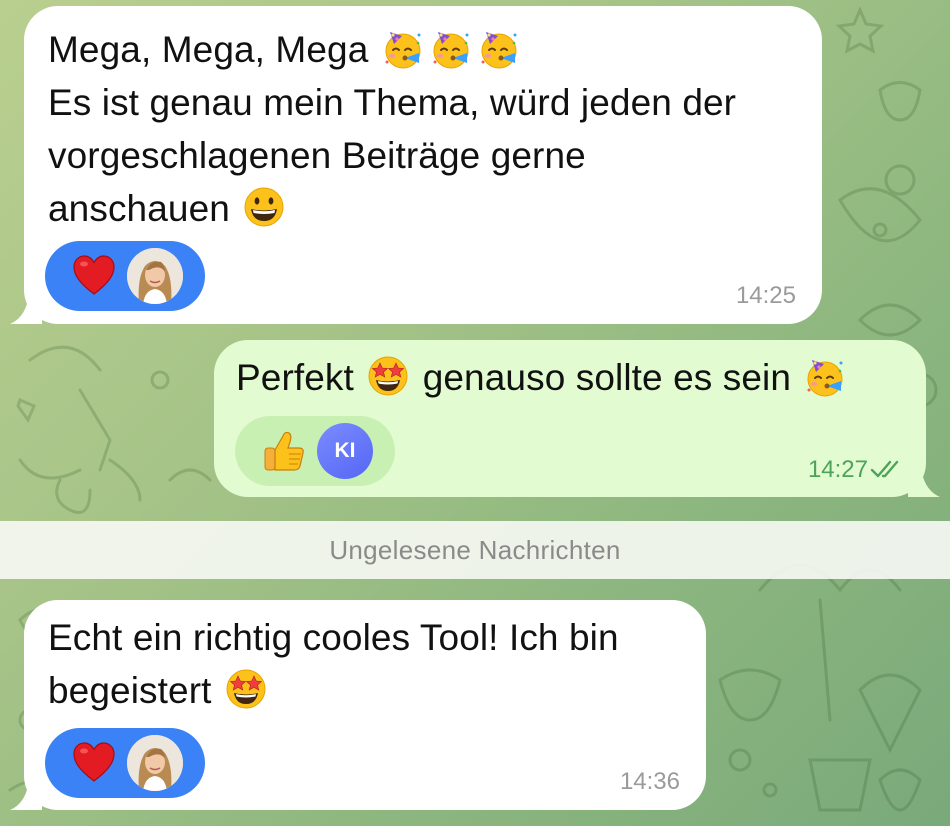 The width and height of the screenshot is (950, 826). Describe the element at coordinates (392, 102) in the screenshot. I see `message-line: Es ist genau mein Thema, würd jeden der` at that location.